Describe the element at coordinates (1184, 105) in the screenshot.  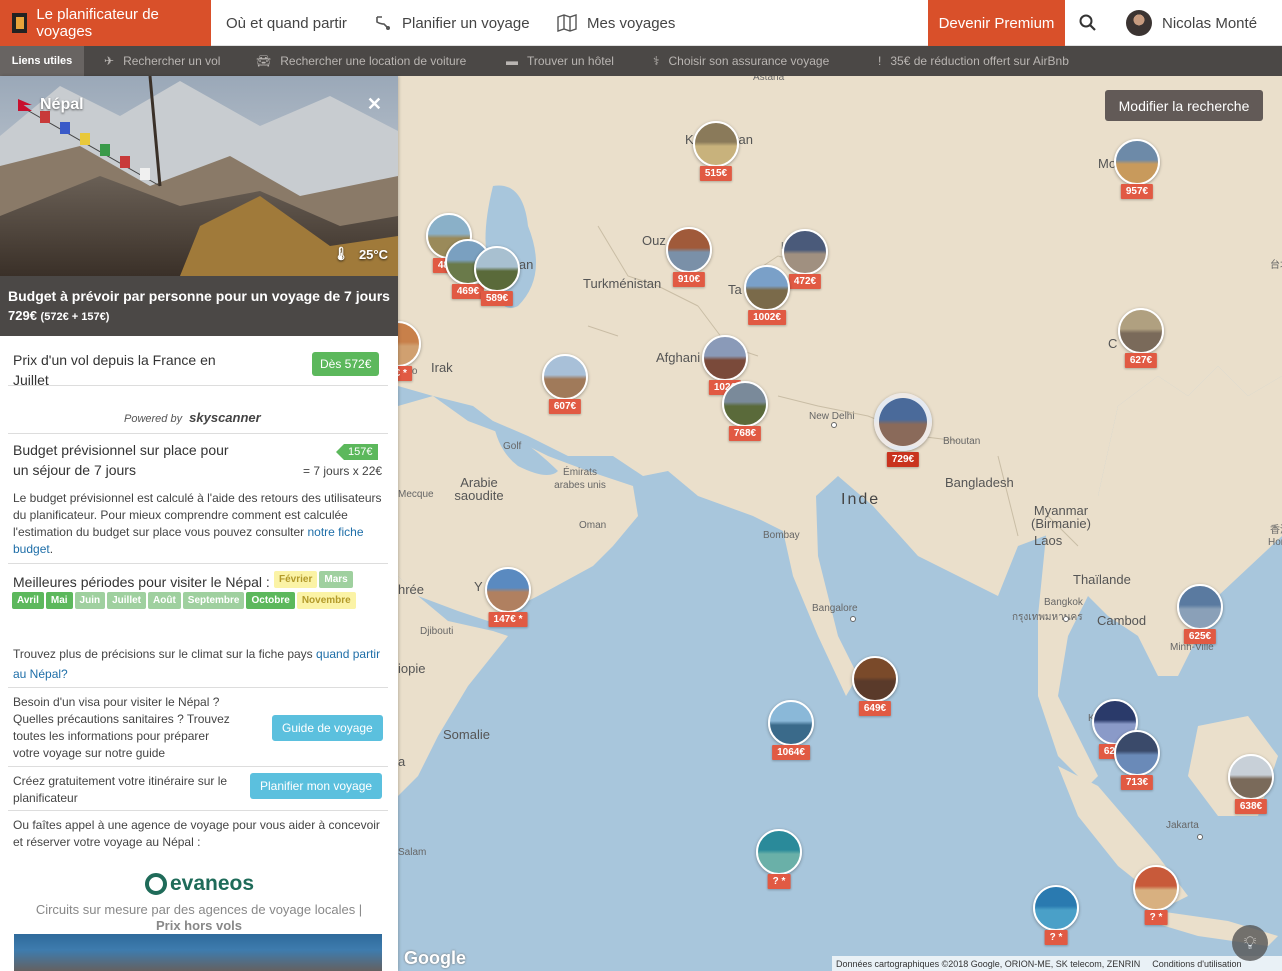
I see `modify-search-button: Modifier la recherche` at that location.